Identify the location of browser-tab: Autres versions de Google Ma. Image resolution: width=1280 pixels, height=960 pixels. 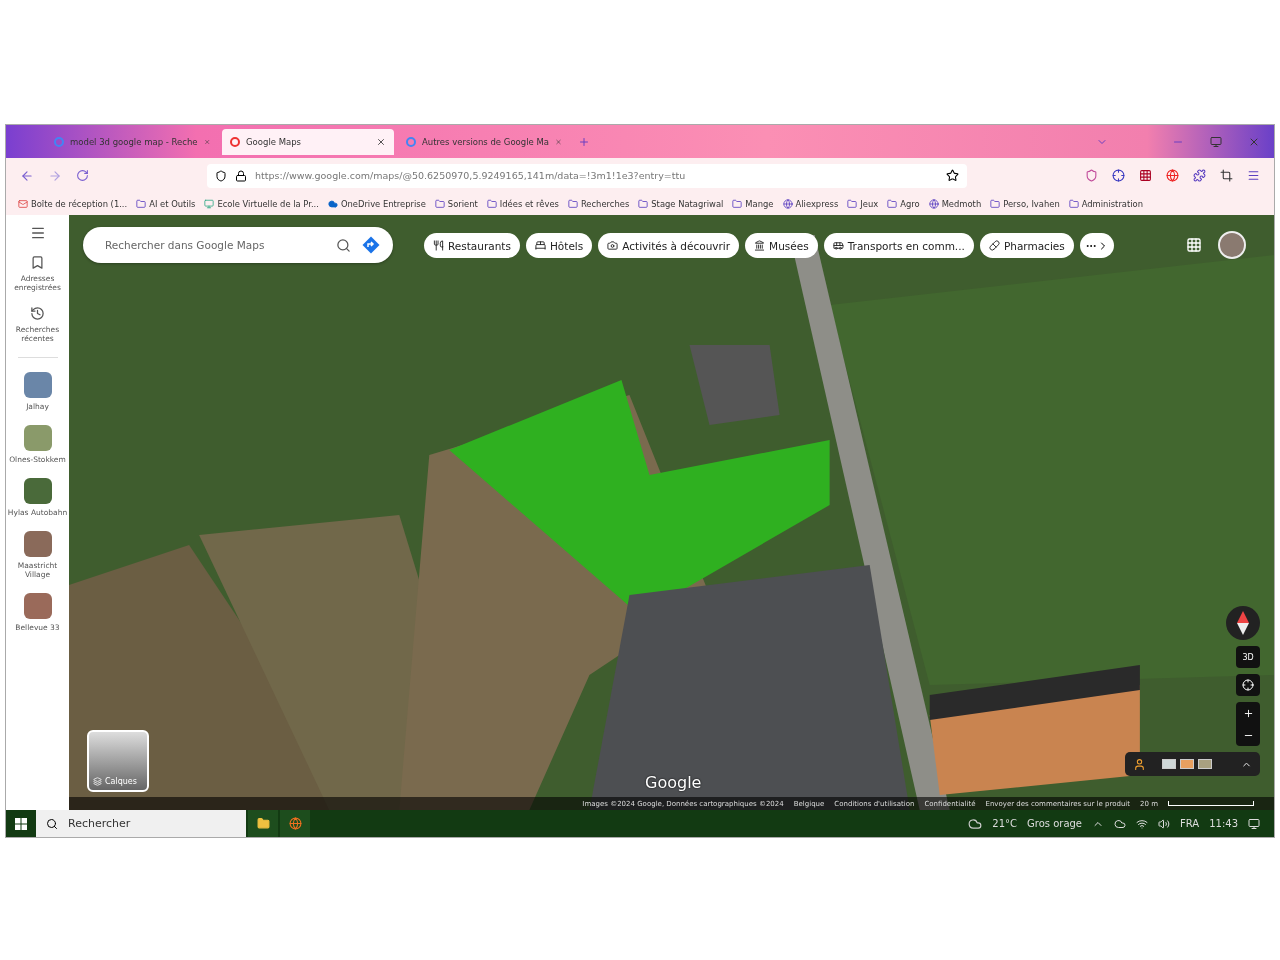
(484, 142).